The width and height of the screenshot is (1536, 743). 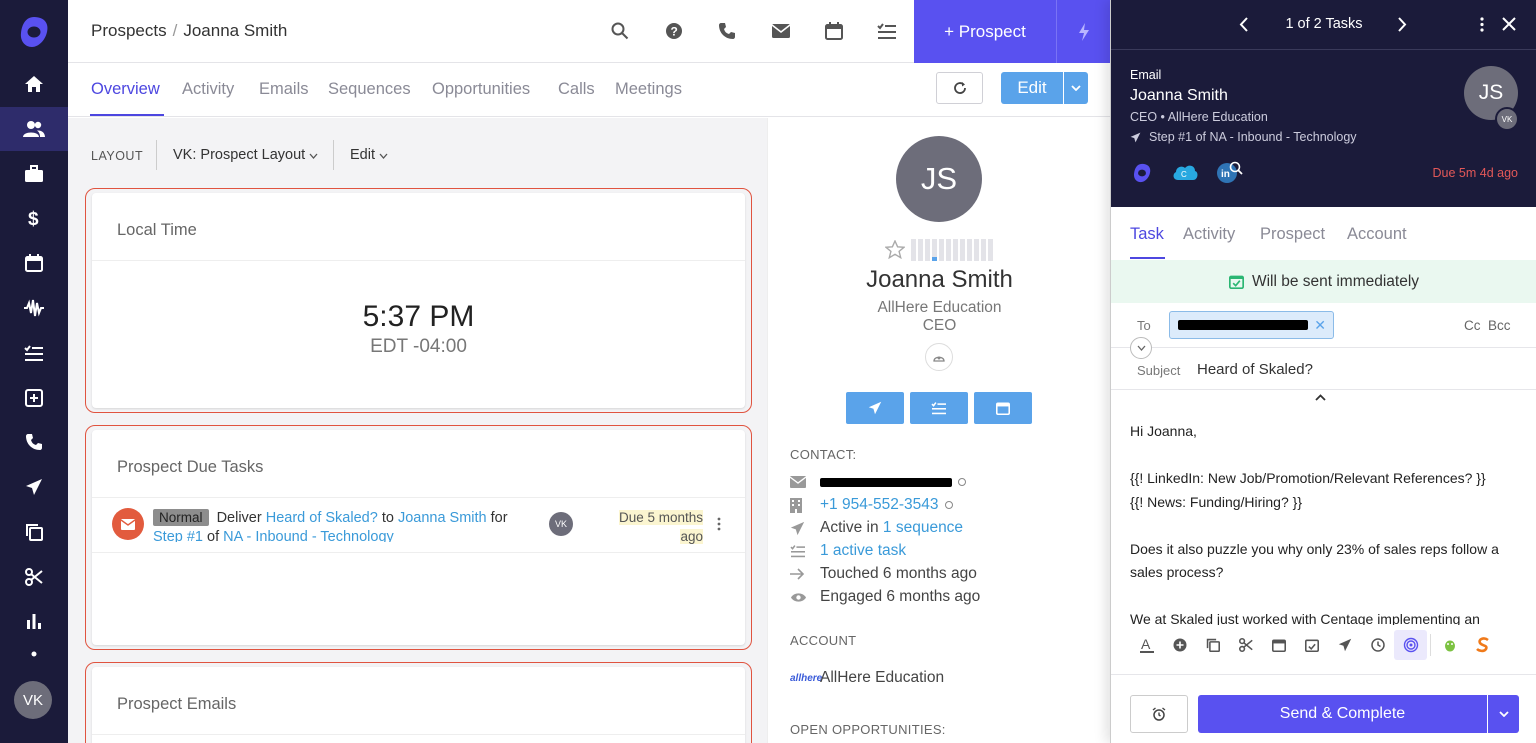 What do you see at coordinates (1449, 645) in the screenshot?
I see `grammar-bug-icon` at bounding box center [1449, 645].